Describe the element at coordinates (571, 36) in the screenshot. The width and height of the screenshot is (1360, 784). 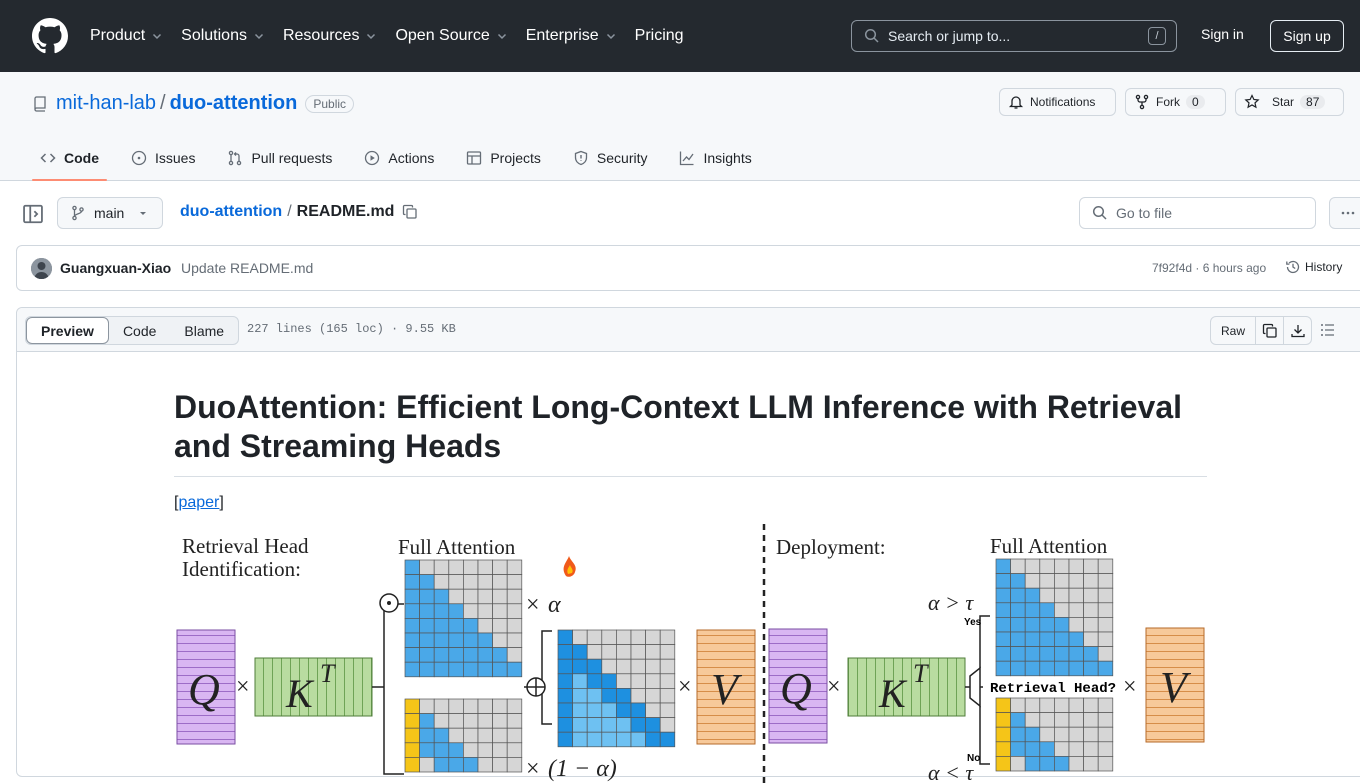
I see `nav-enterprise: Enterprise` at that location.